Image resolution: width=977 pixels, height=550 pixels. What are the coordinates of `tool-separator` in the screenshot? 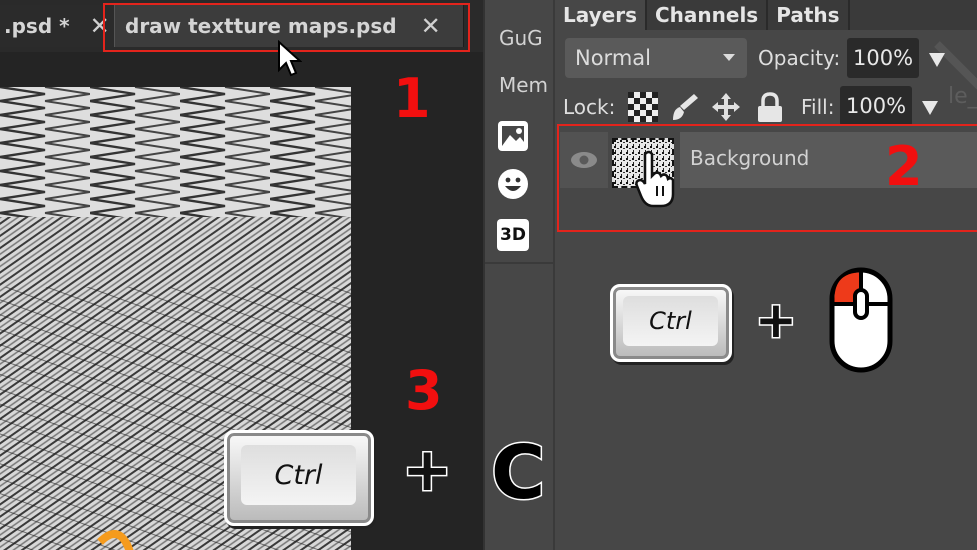 It's located at (519, 263).